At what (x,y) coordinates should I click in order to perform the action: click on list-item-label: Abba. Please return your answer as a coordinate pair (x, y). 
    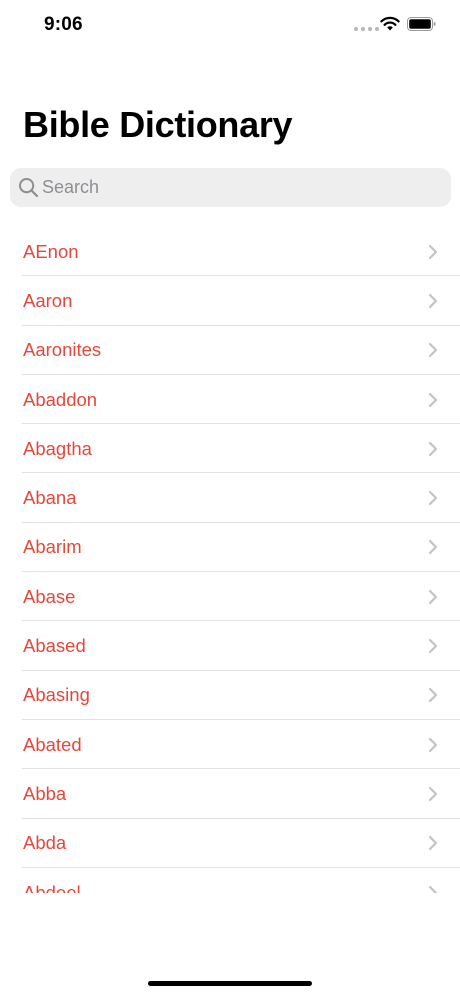
    Looking at the image, I should click on (45, 793).